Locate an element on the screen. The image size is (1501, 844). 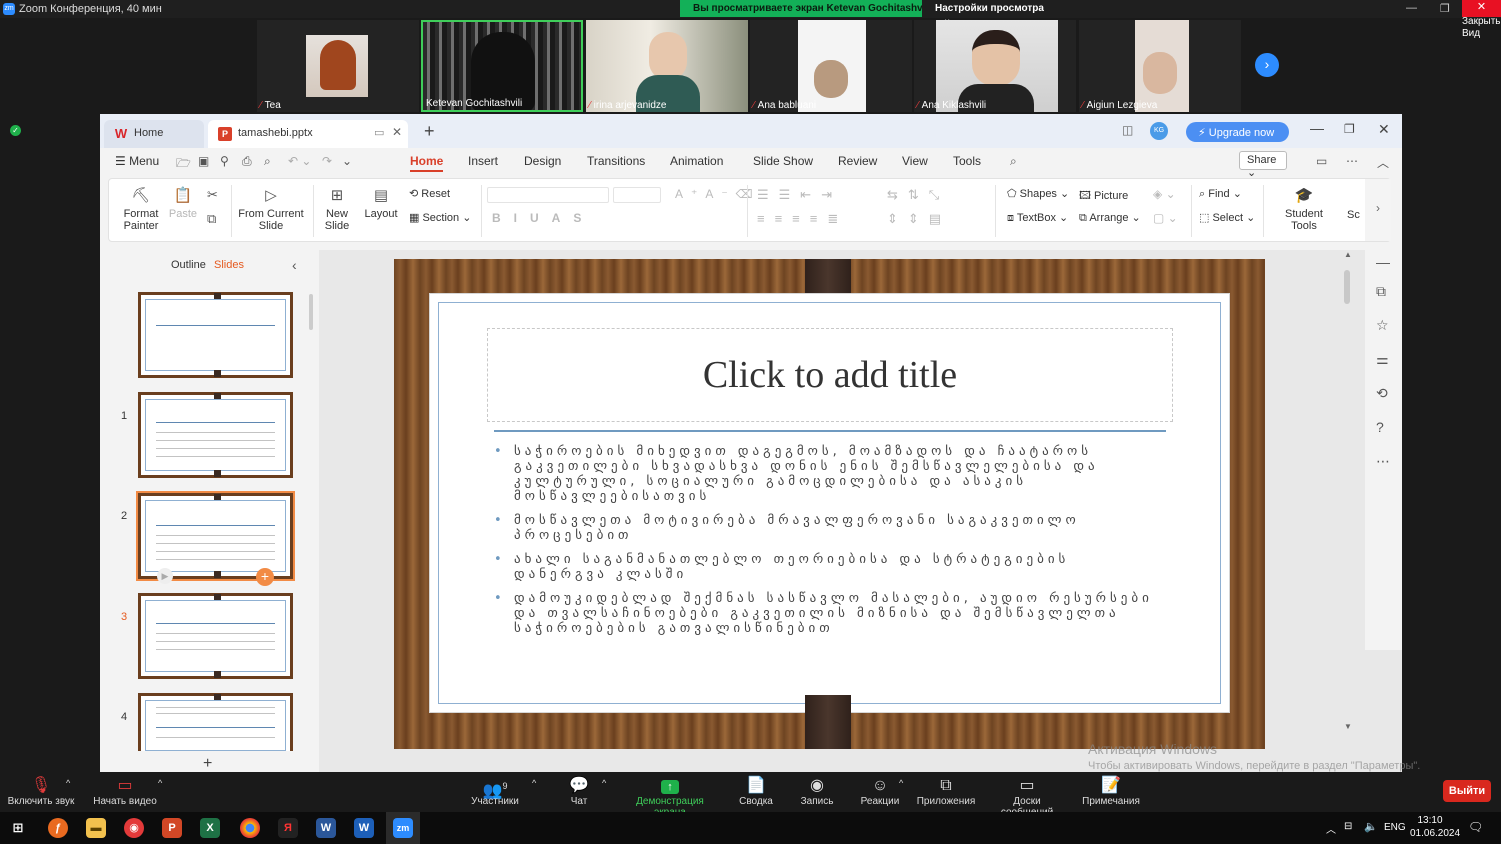
quick-access-dropdown-icon: ⌄ is located at coordinates (347, 161).